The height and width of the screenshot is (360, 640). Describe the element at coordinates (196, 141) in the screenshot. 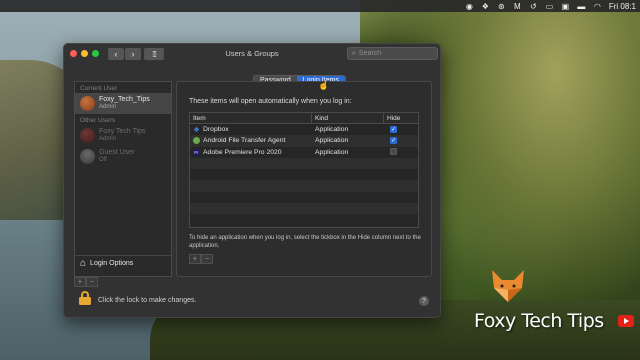

I see `android-icon` at that location.